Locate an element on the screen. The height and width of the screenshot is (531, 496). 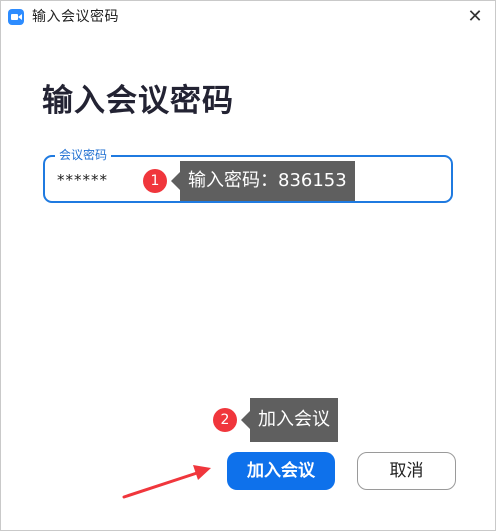
close-icon: ✕ is located at coordinates (475, 16).